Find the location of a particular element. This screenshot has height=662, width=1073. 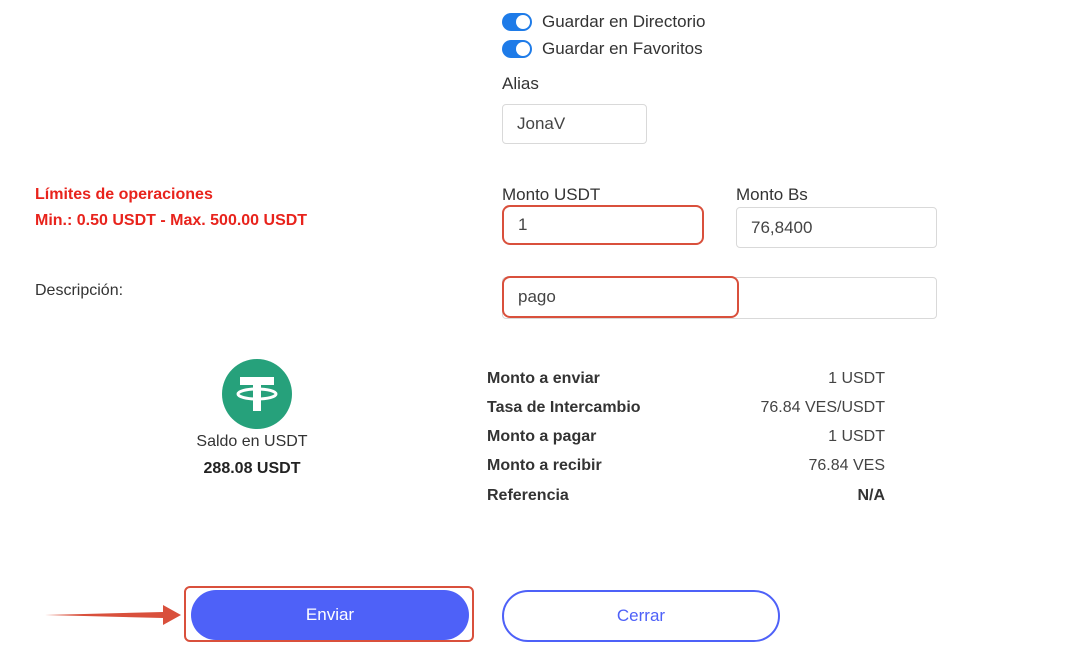

limits-range: Min.: 0.50 USDT - Max. 500.00 USDT is located at coordinates (171, 220).